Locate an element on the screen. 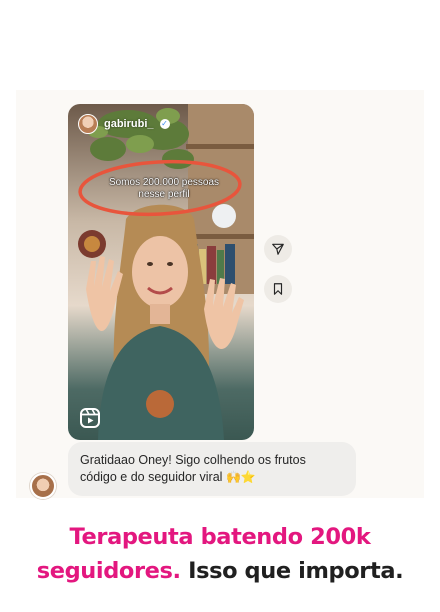 This screenshot has height=612, width=440. caption-rest: Isso que importa. is located at coordinates (296, 571).